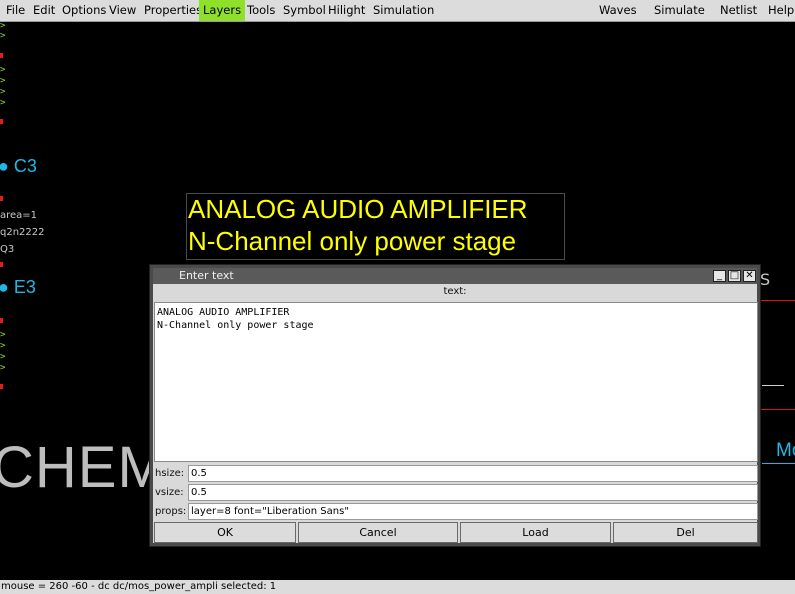 This screenshot has height=594, width=795. I want to click on ok-button: OK, so click(225, 532).